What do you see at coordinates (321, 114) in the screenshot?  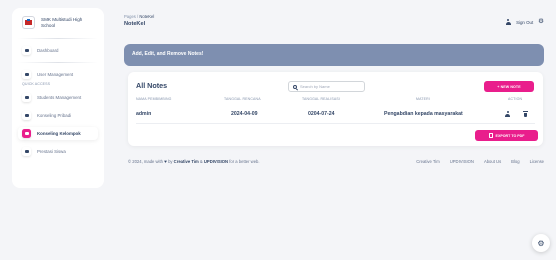 I see `cell-tanggal-realisasi: 0204-07-24` at bounding box center [321, 114].